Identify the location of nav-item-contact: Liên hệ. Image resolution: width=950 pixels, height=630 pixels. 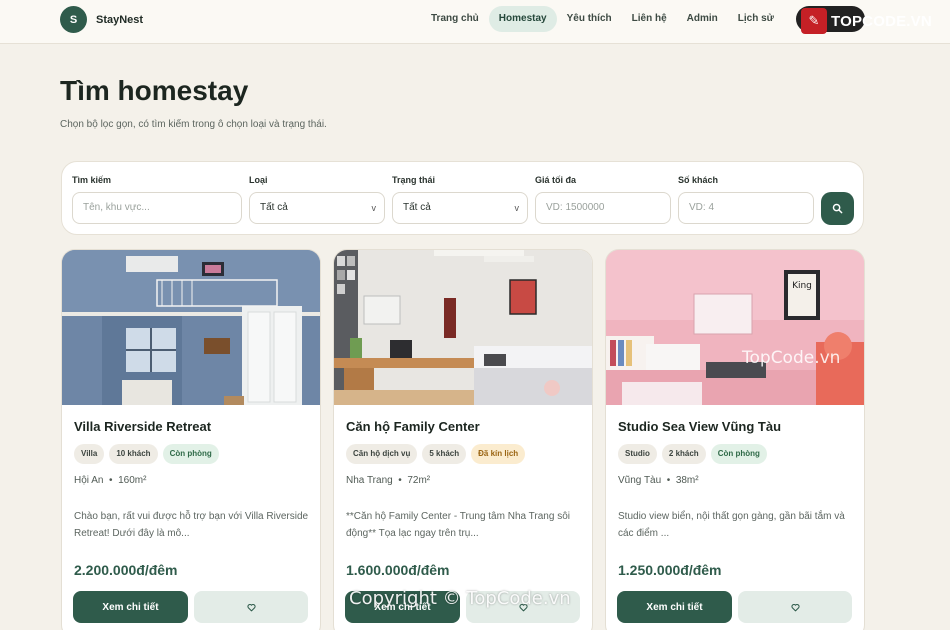
(649, 19).